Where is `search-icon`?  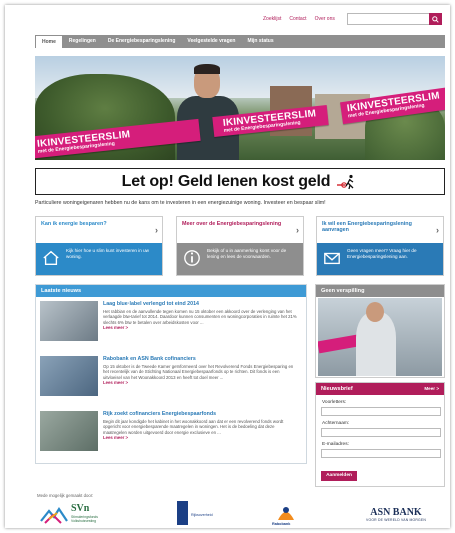
search-icon is located at coordinates (435, 19).